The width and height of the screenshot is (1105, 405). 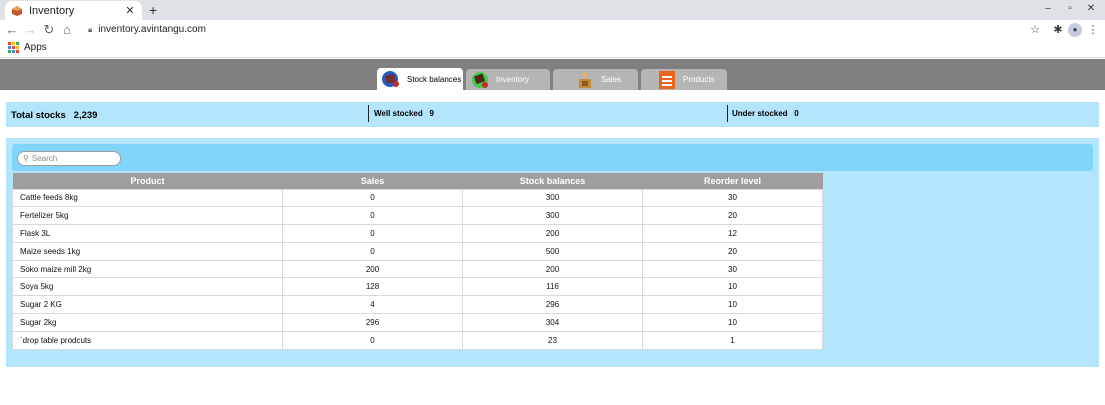 I want to click on apps-grid-icon, so click(x=13, y=47).